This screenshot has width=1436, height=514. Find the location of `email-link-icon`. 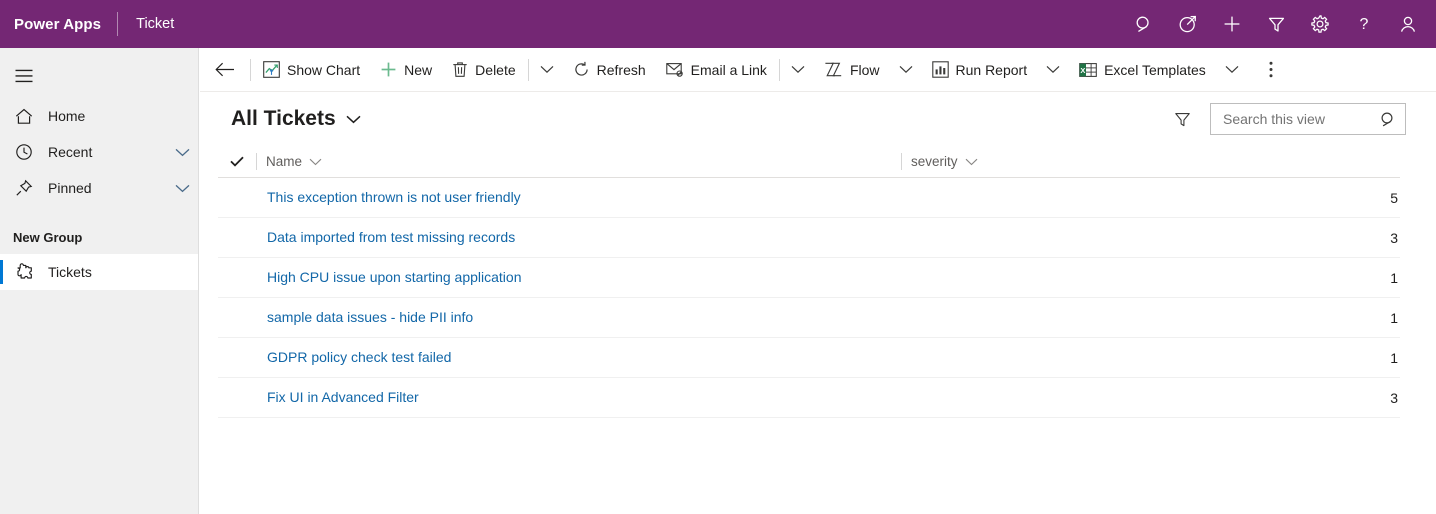

email-link-icon is located at coordinates (674, 69).